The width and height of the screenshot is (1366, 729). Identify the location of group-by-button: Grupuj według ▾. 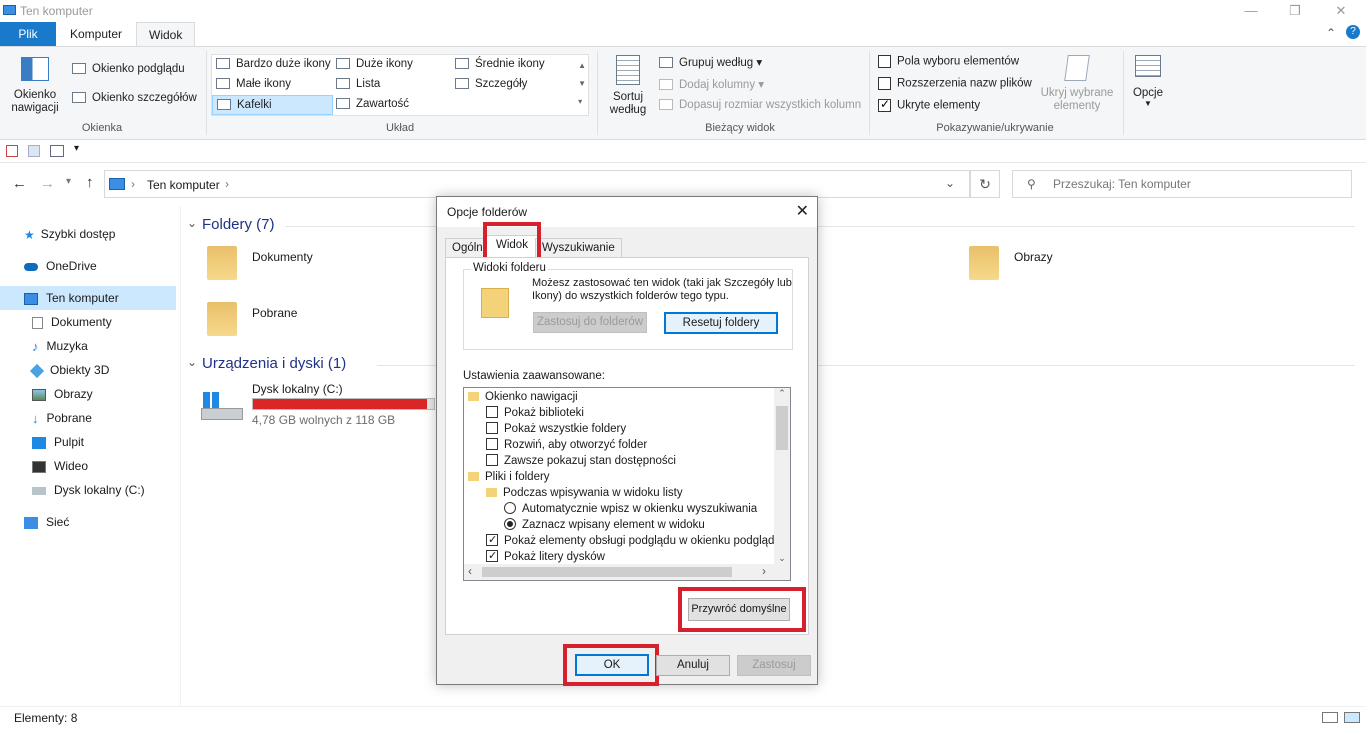
(710, 62).